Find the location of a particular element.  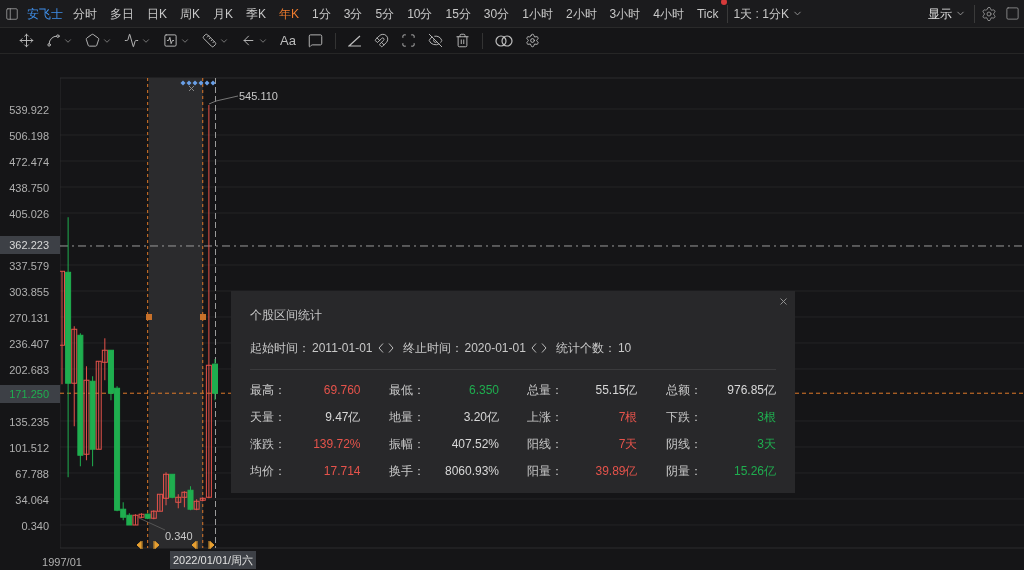

ratio-dropdown: 1天 : 1分K is located at coordinates (768, 13).